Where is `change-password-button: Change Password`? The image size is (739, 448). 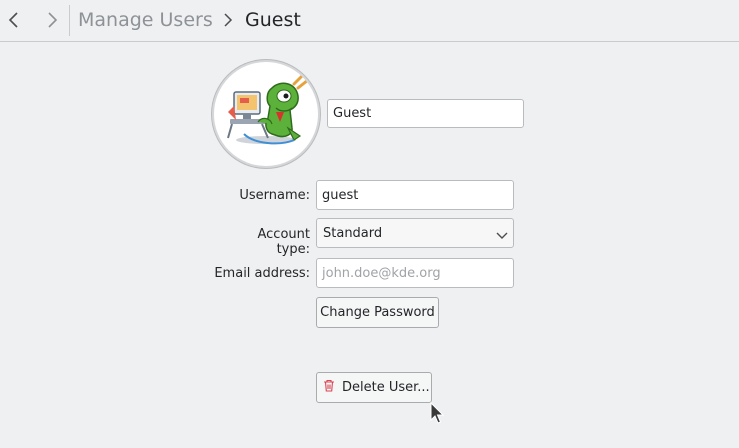
change-password-button: Change Password is located at coordinates (377, 312).